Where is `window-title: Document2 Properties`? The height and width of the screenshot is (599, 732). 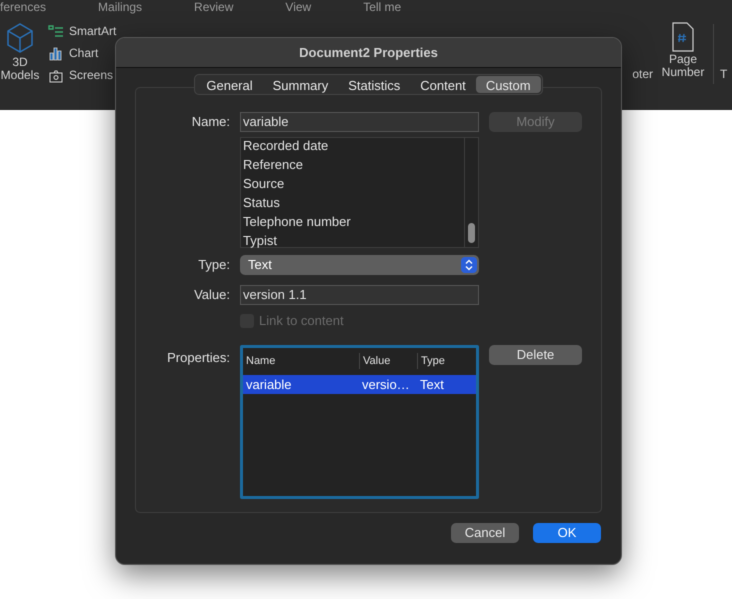 window-title: Document2 Properties is located at coordinates (368, 53).